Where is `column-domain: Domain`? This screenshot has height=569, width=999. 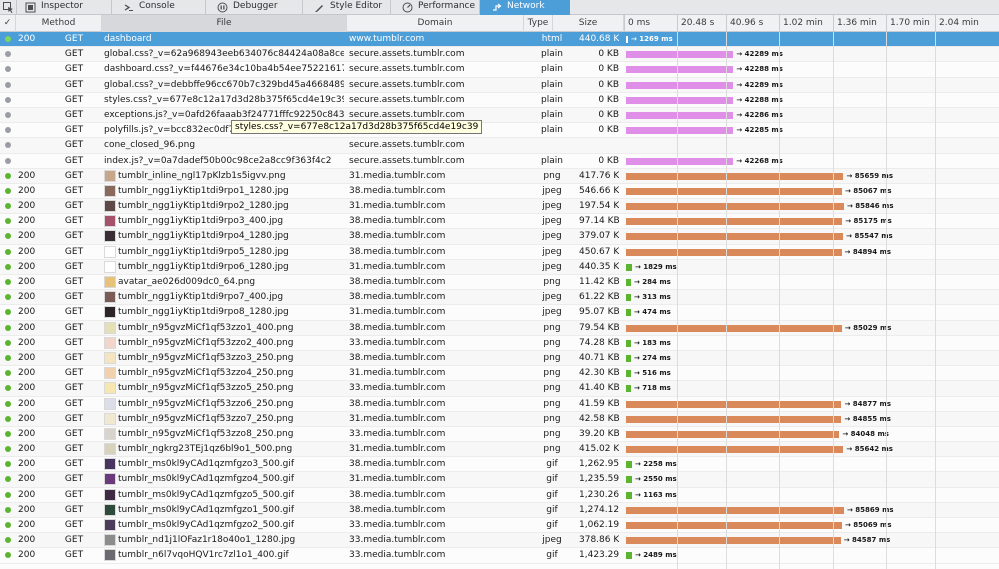
column-domain: Domain is located at coordinates (435, 23).